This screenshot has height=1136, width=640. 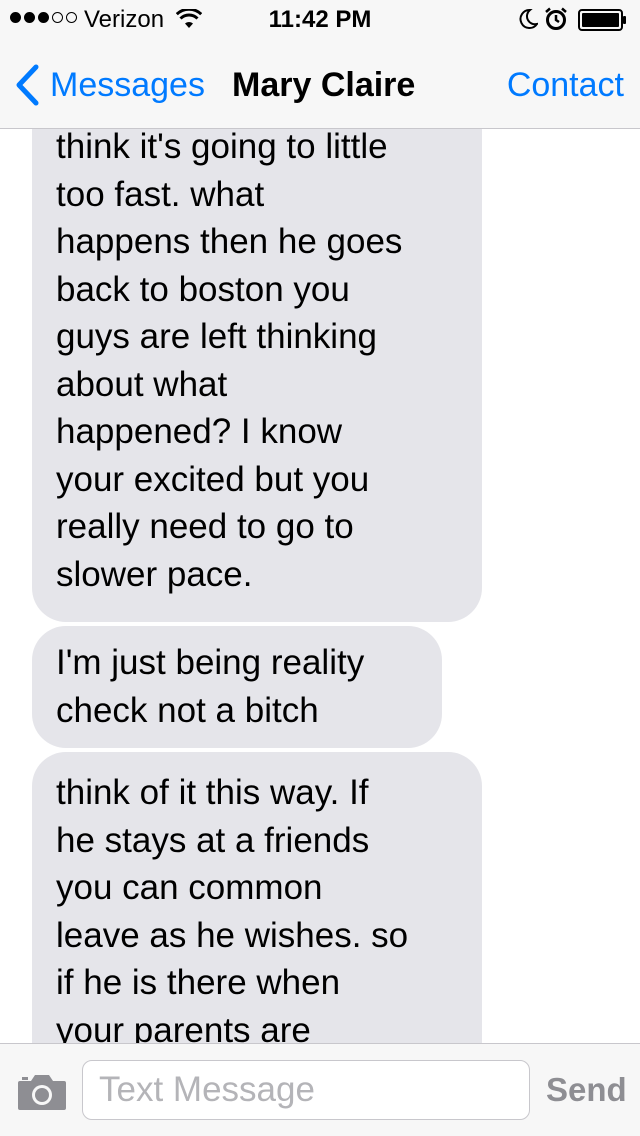 I want to click on status-bar: Verizon 11:42 PM, so click(x=320, y=20).